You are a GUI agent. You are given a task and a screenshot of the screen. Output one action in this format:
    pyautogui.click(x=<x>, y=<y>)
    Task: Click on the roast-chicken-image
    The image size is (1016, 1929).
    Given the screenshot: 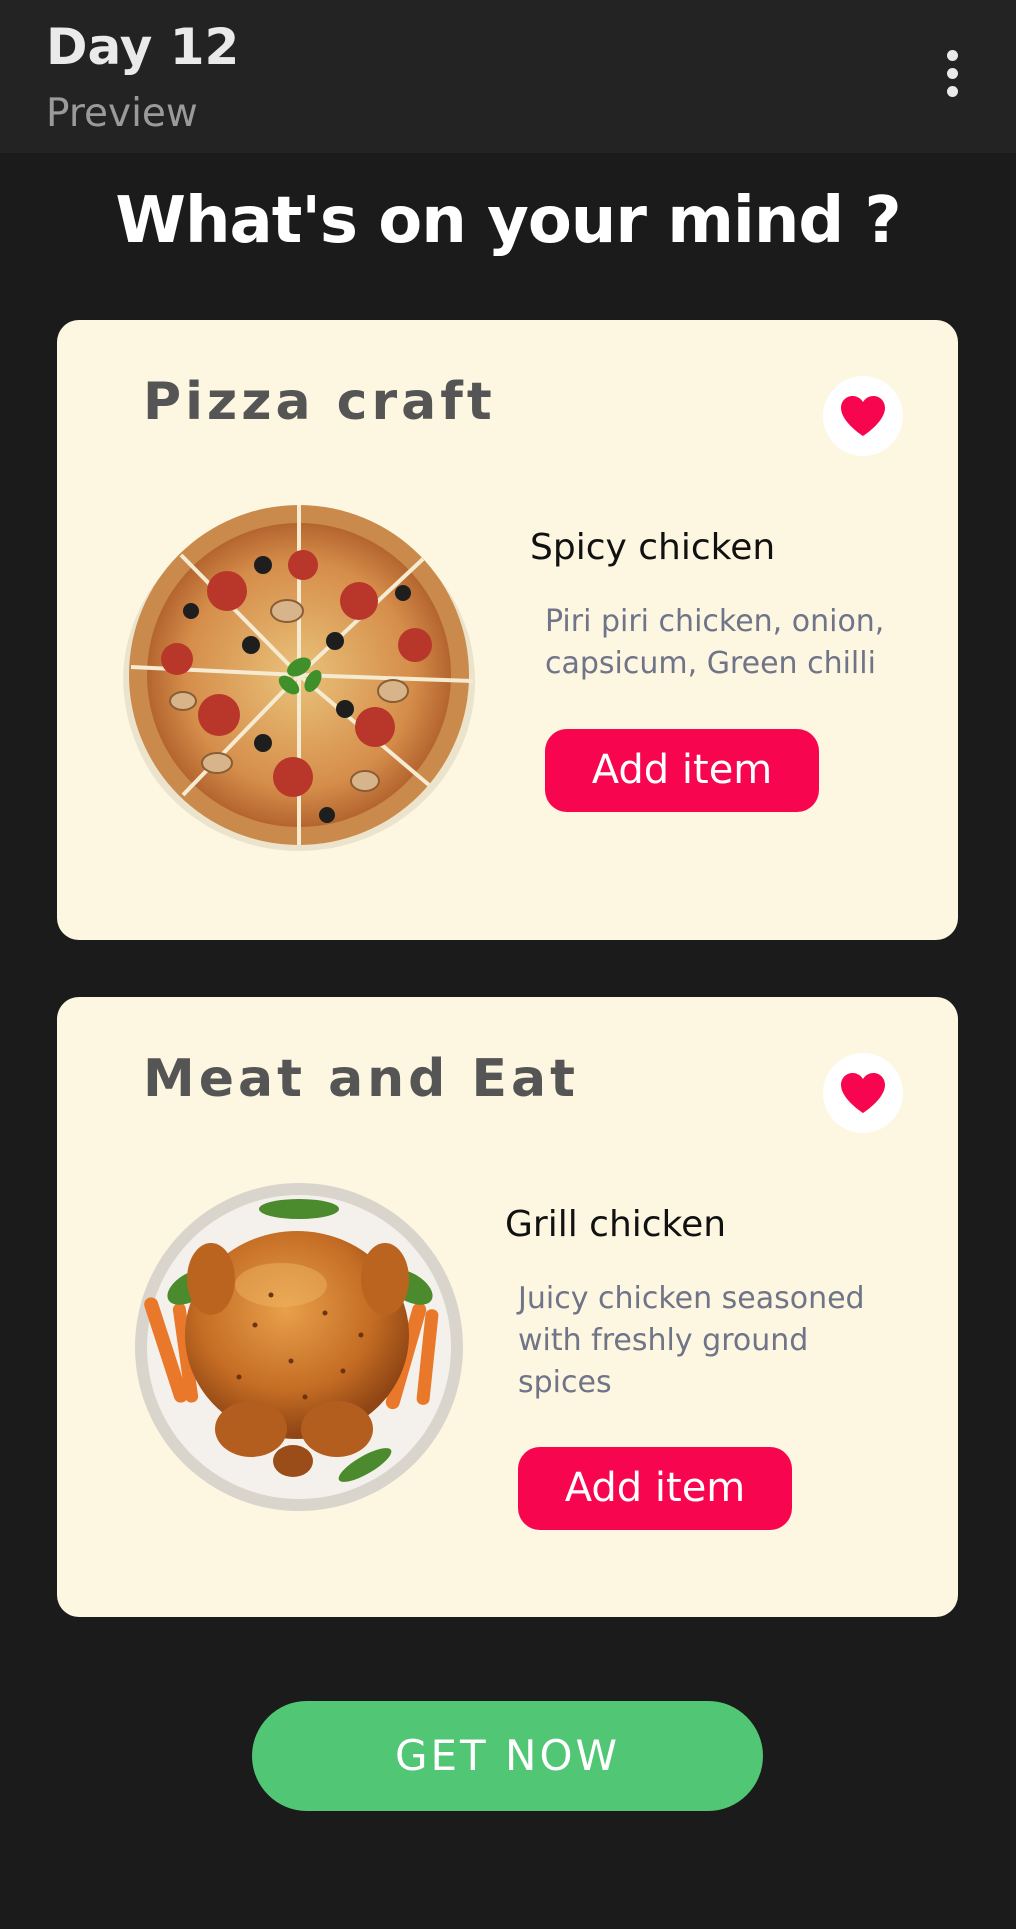 What is the action you would take?
    pyautogui.click(x=299, y=1347)
    